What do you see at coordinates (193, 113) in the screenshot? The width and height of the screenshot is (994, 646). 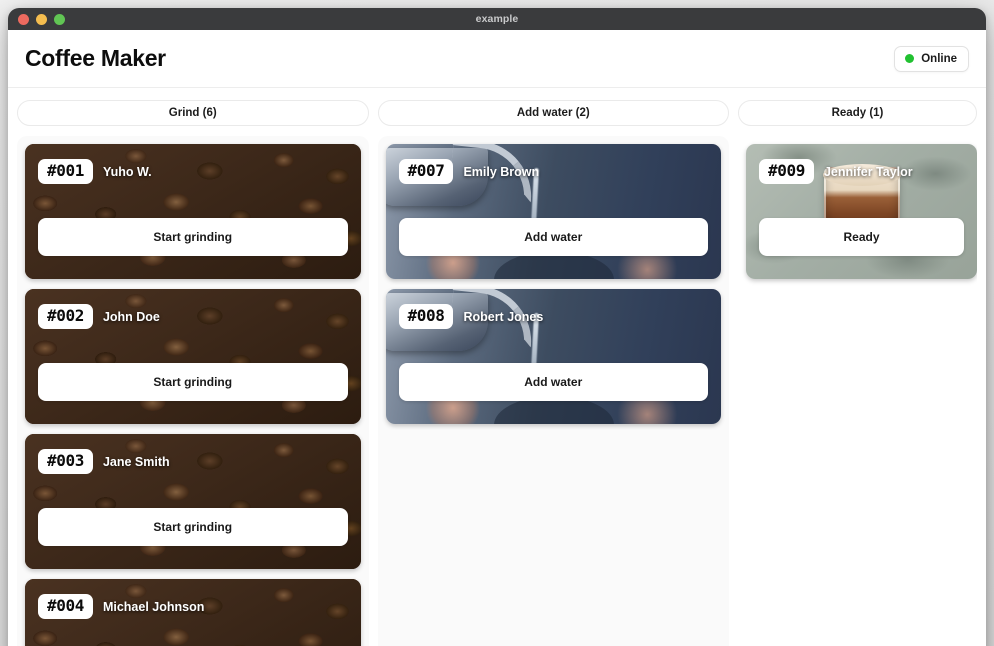 I see `tab-grind: Grind (6)` at bounding box center [193, 113].